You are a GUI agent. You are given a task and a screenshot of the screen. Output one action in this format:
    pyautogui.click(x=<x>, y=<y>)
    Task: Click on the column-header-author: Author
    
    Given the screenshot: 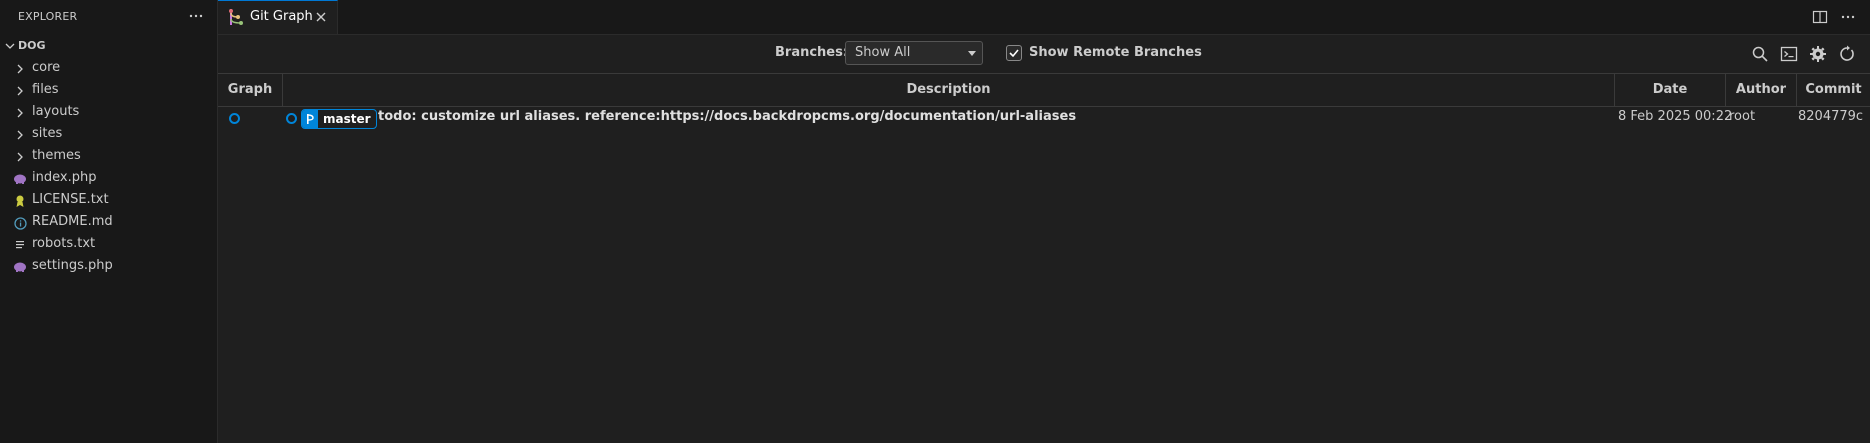 What is the action you would take?
    pyautogui.click(x=1761, y=90)
    